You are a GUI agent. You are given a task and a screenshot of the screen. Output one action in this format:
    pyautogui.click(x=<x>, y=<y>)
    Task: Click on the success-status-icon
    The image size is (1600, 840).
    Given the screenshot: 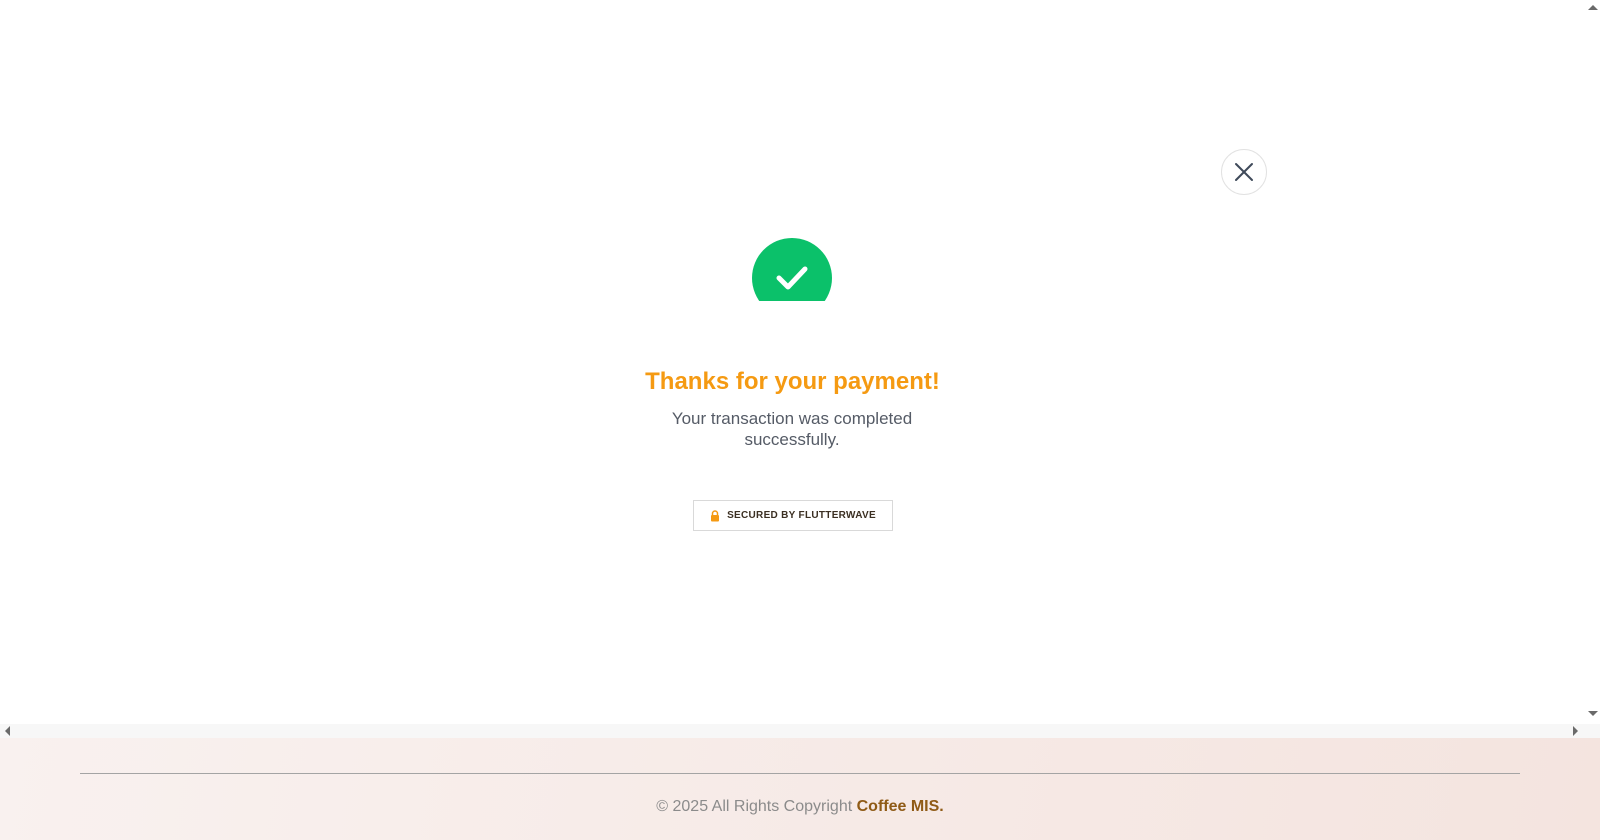 What is the action you would take?
    pyautogui.click(x=792, y=269)
    